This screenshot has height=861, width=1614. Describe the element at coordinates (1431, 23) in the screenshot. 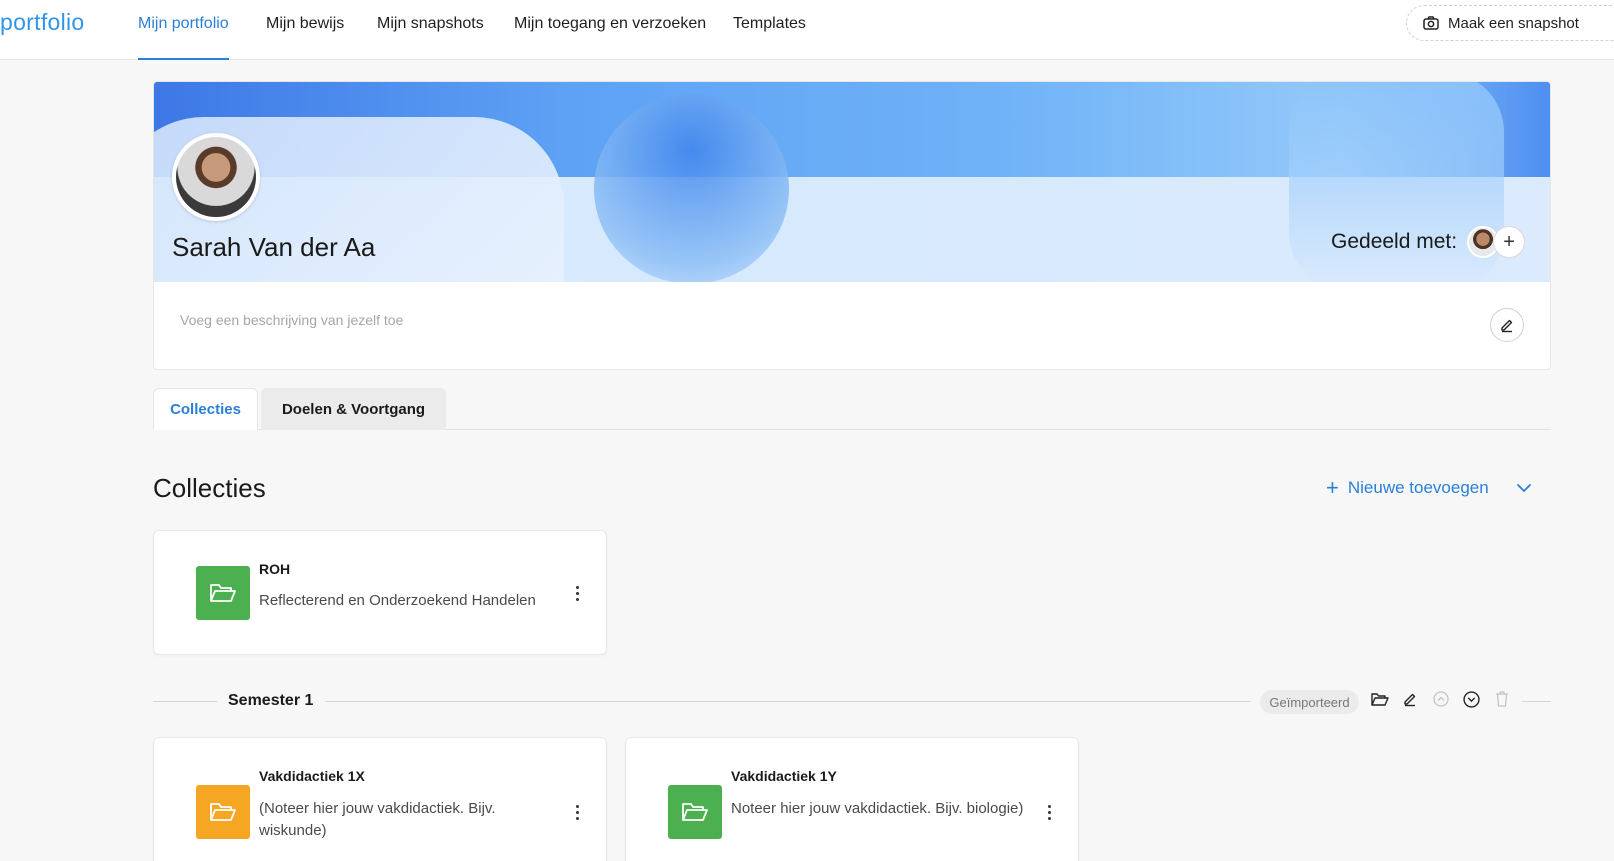

I see `camera-icon` at that location.